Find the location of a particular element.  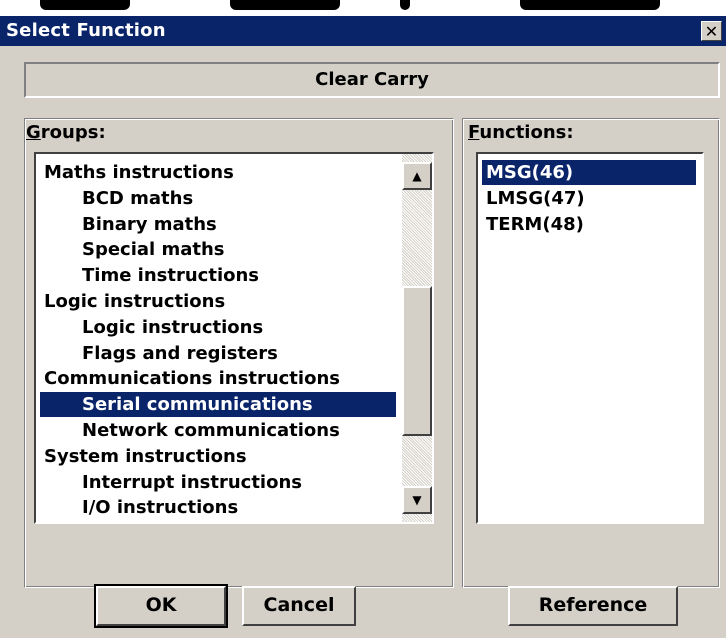

function-list-item: TERM(48) is located at coordinates (589, 224).